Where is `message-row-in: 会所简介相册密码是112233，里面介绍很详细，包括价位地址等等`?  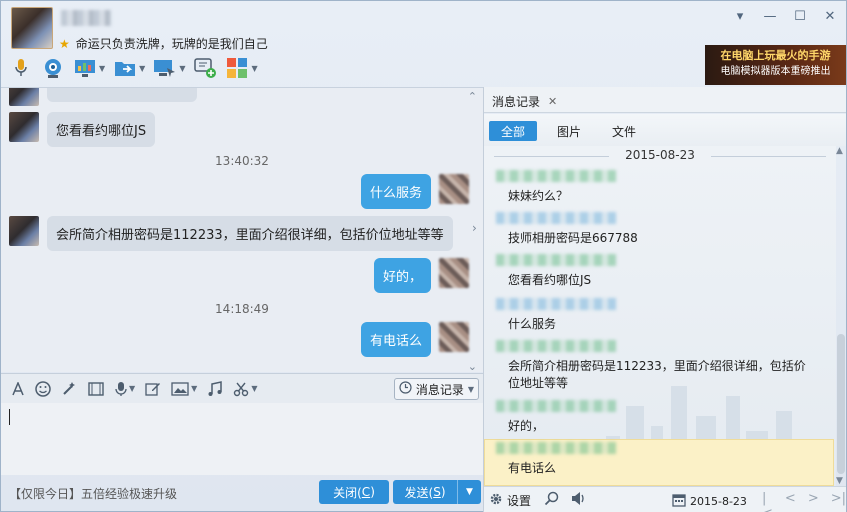 message-row-in: 会所简介相册密码是112233，里面介绍很详细，包括价位地址等等 is located at coordinates (231, 233).